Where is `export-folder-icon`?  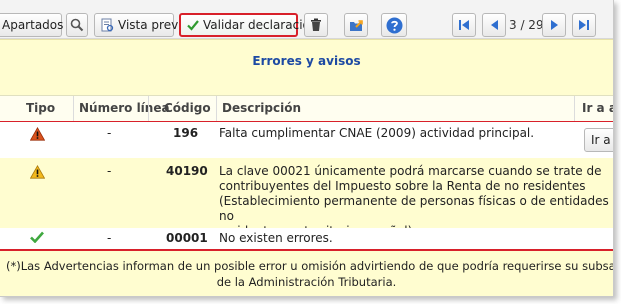
export-folder-icon is located at coordinates (356, 25).